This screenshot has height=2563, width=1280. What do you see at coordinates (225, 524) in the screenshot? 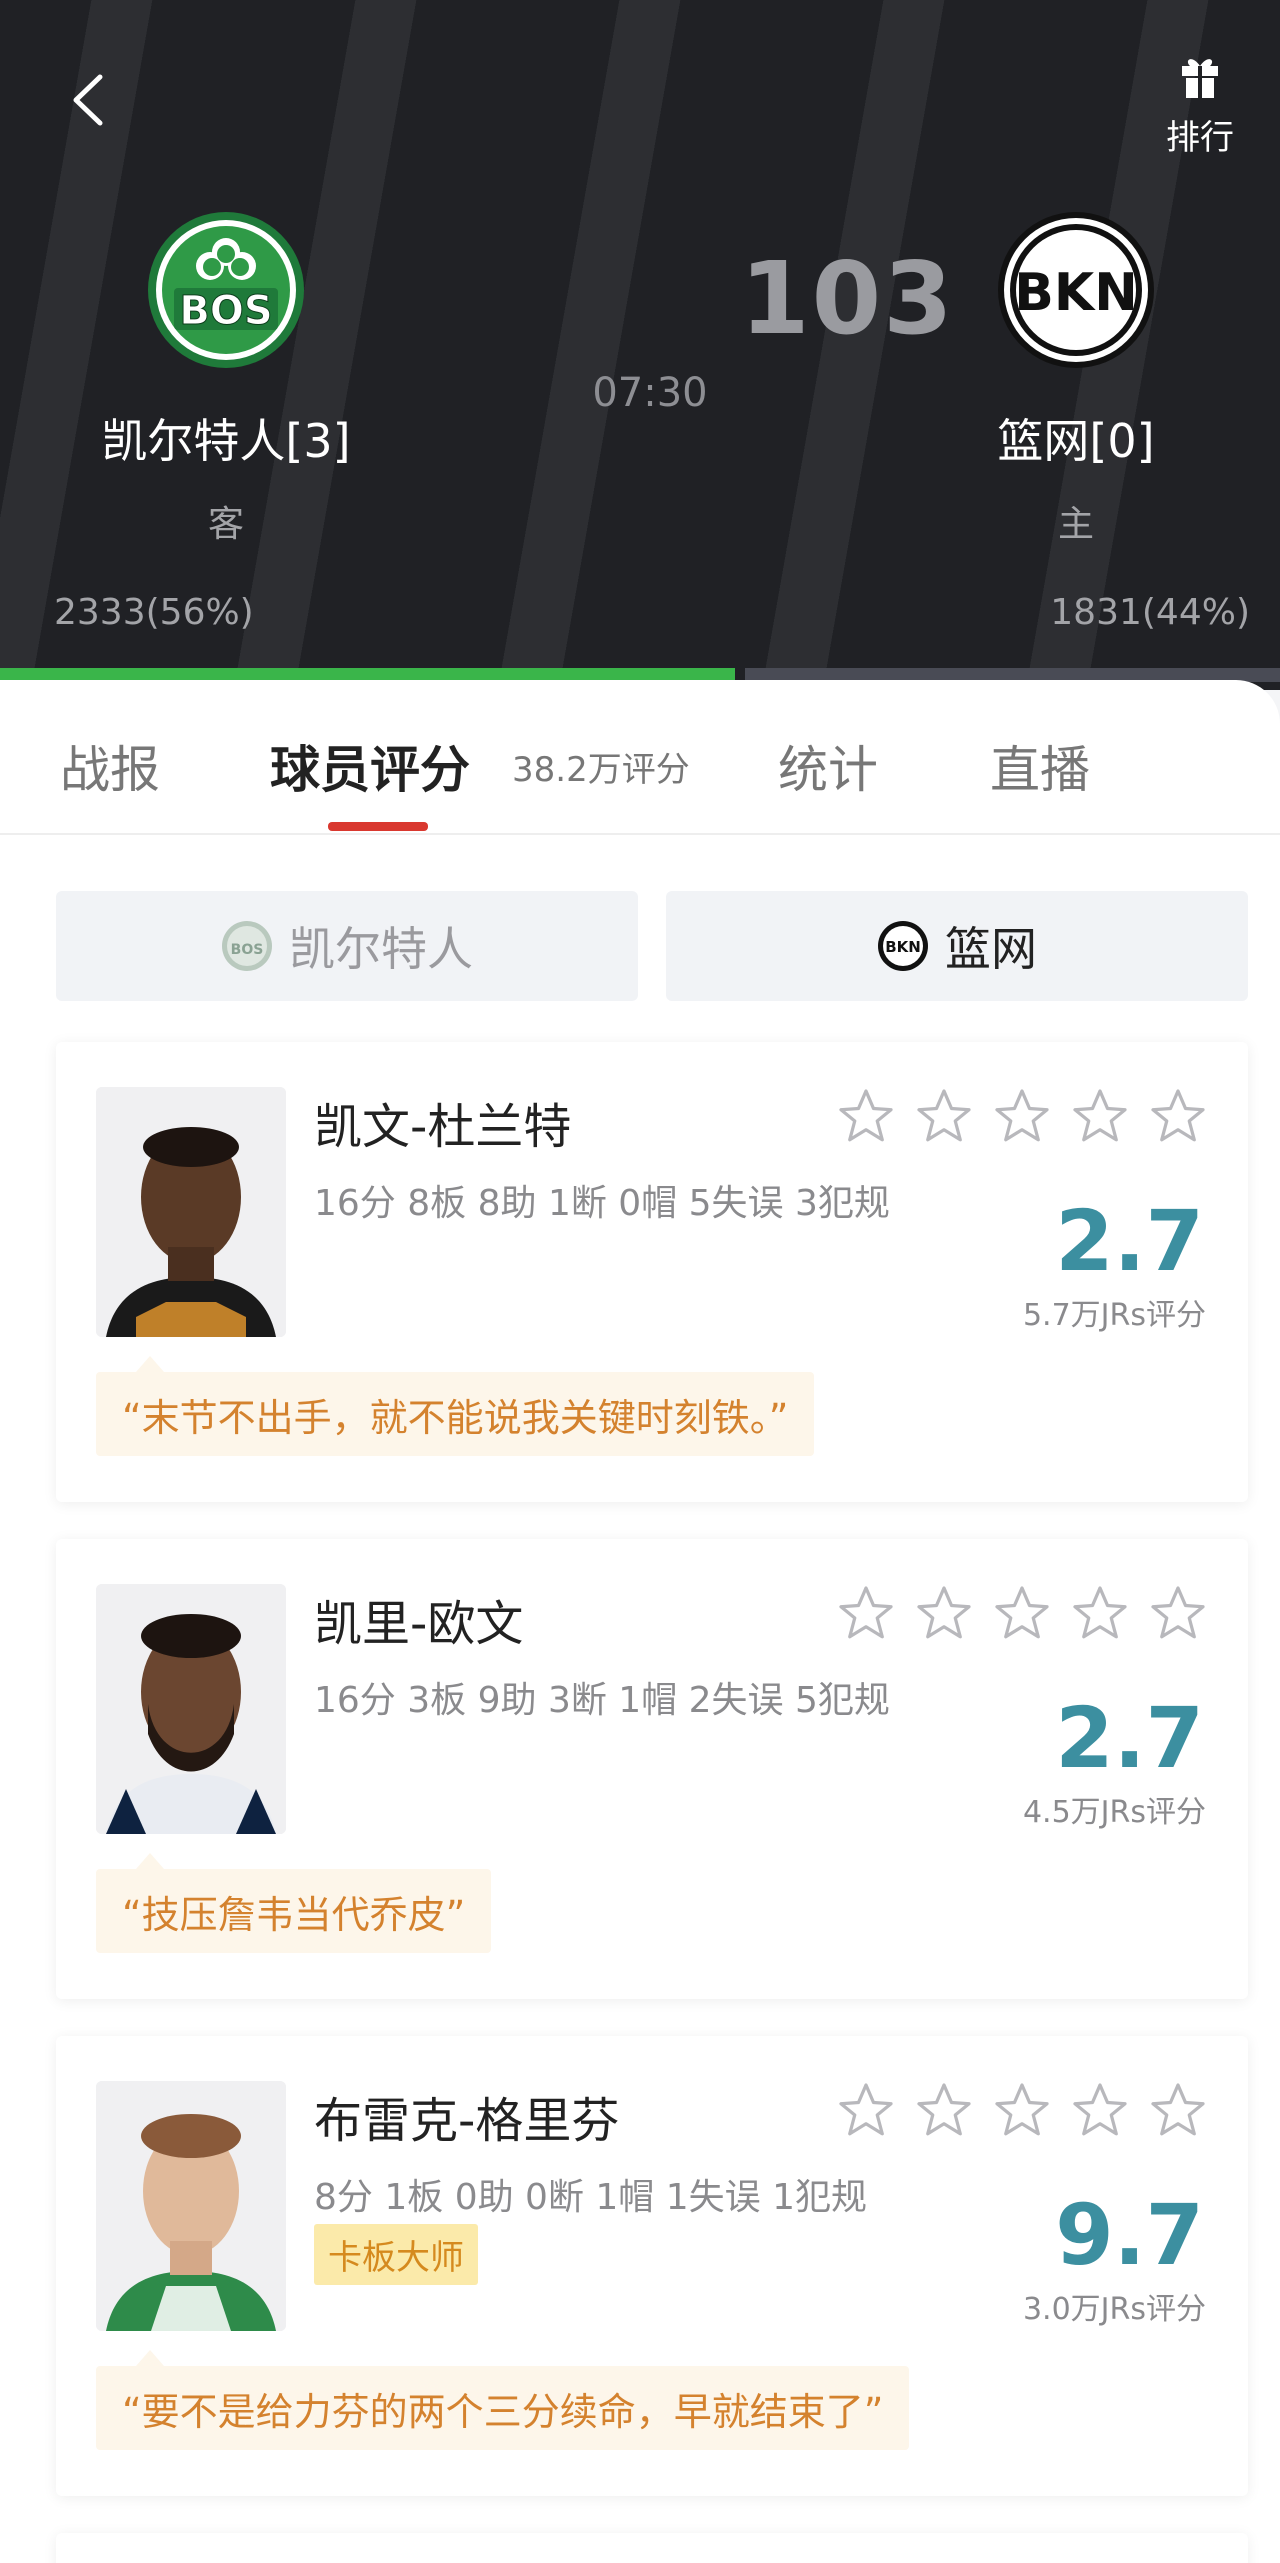
I see `away-side-label: 客` at bounding box center [225, 524].